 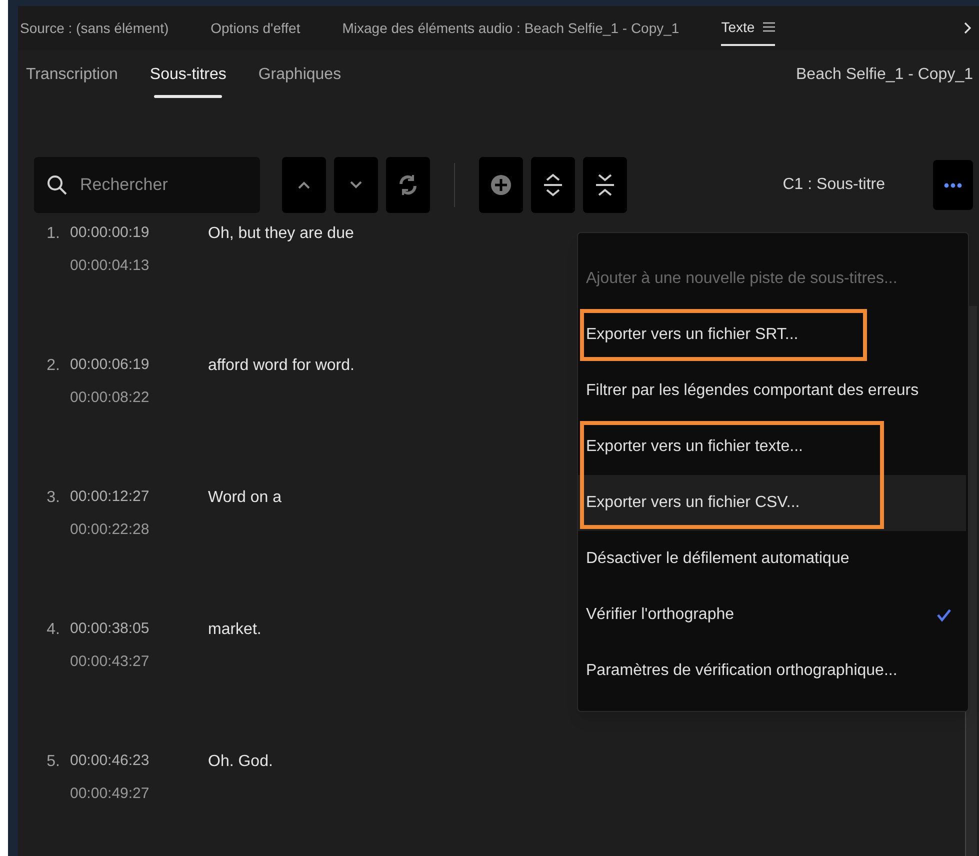 I want to click on sync-button, so click(x=408, y=185).